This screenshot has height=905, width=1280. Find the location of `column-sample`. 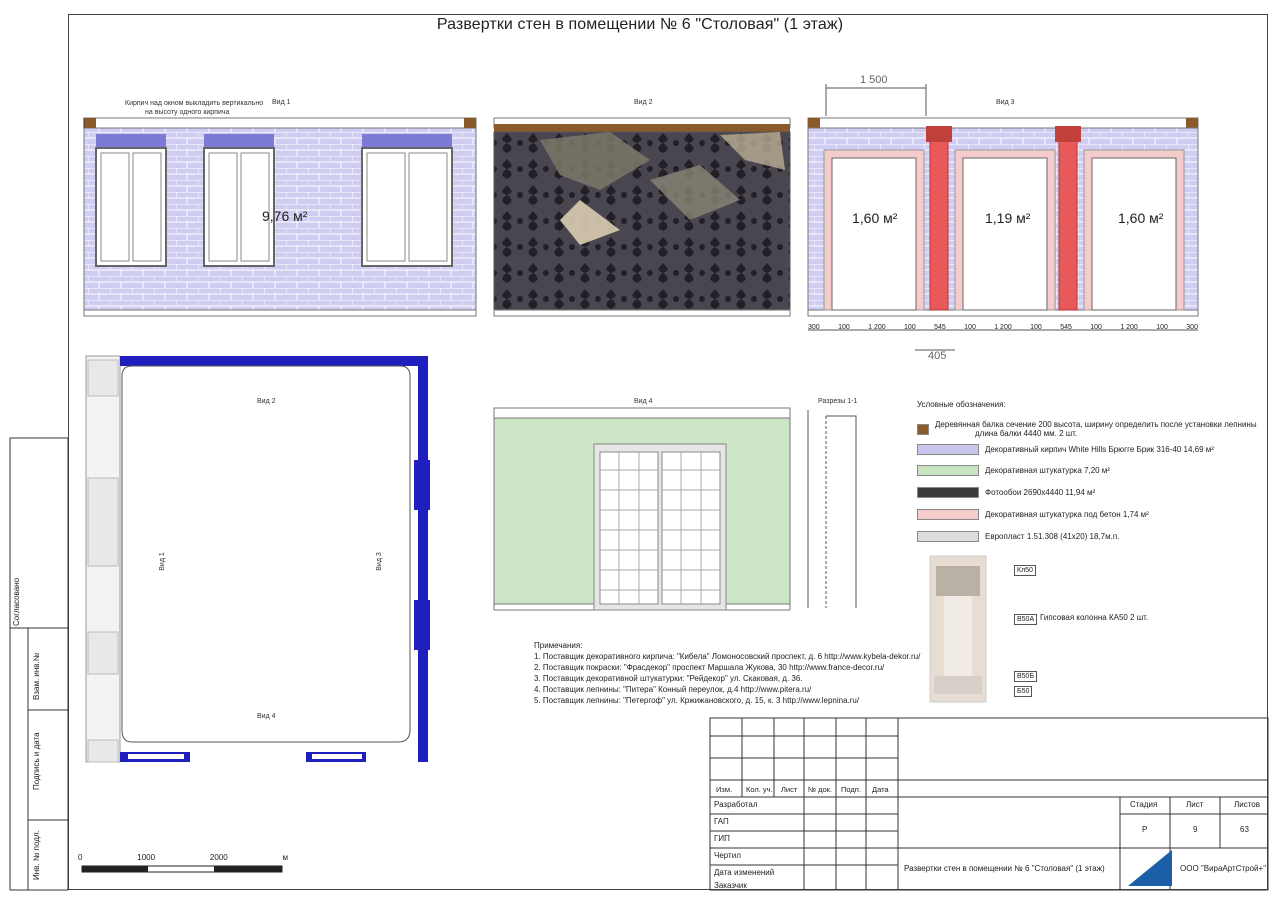

column-sample is located at coordinates (958, 629).